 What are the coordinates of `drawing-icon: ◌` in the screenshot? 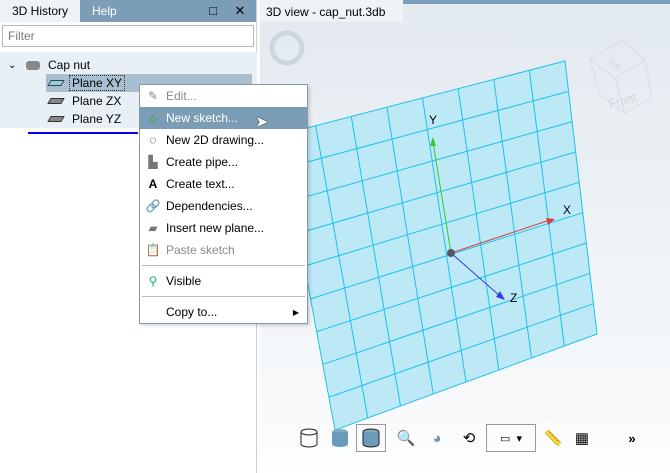 It's located at (153, 140).